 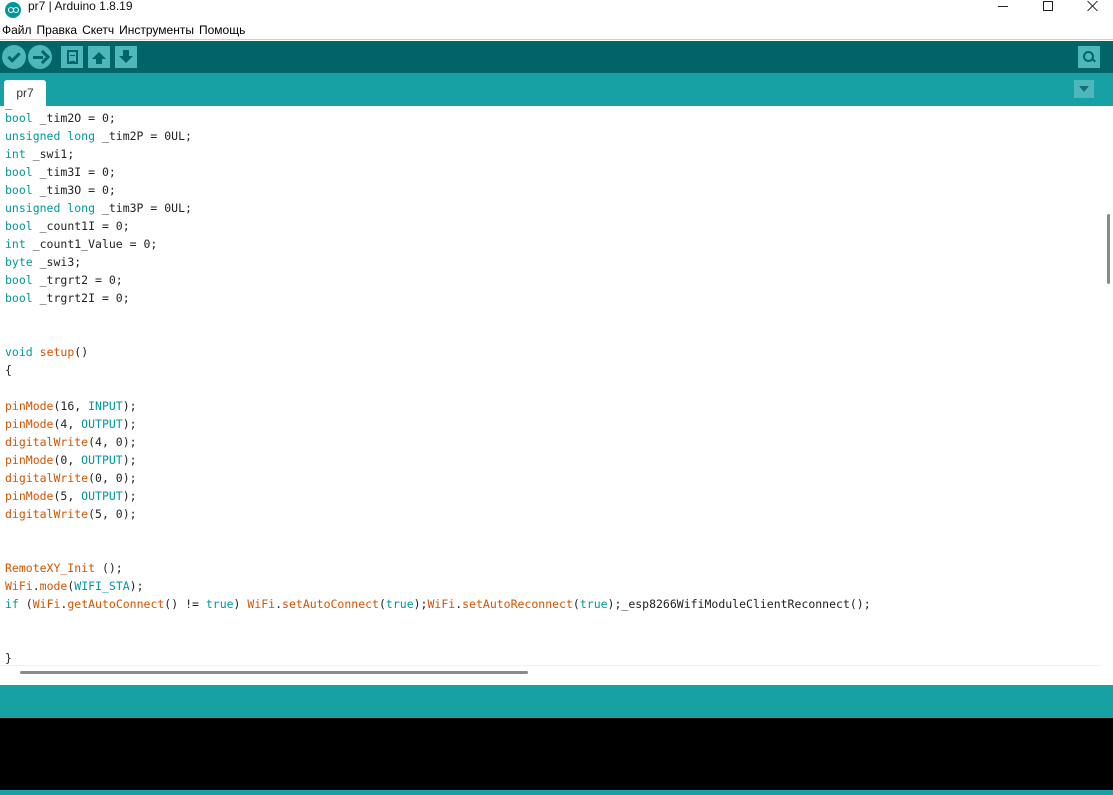 I want to click on code-token: {, so click(x=8, y=370).